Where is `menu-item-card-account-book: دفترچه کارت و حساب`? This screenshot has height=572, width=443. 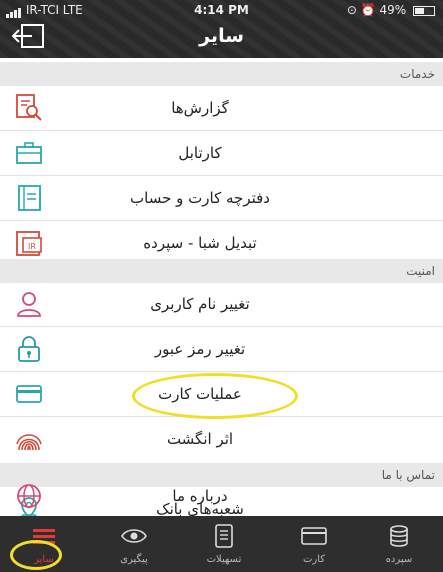
menu-item-card-account-book: دفترچه کارت و حساب is located at coordinates (221, 198).